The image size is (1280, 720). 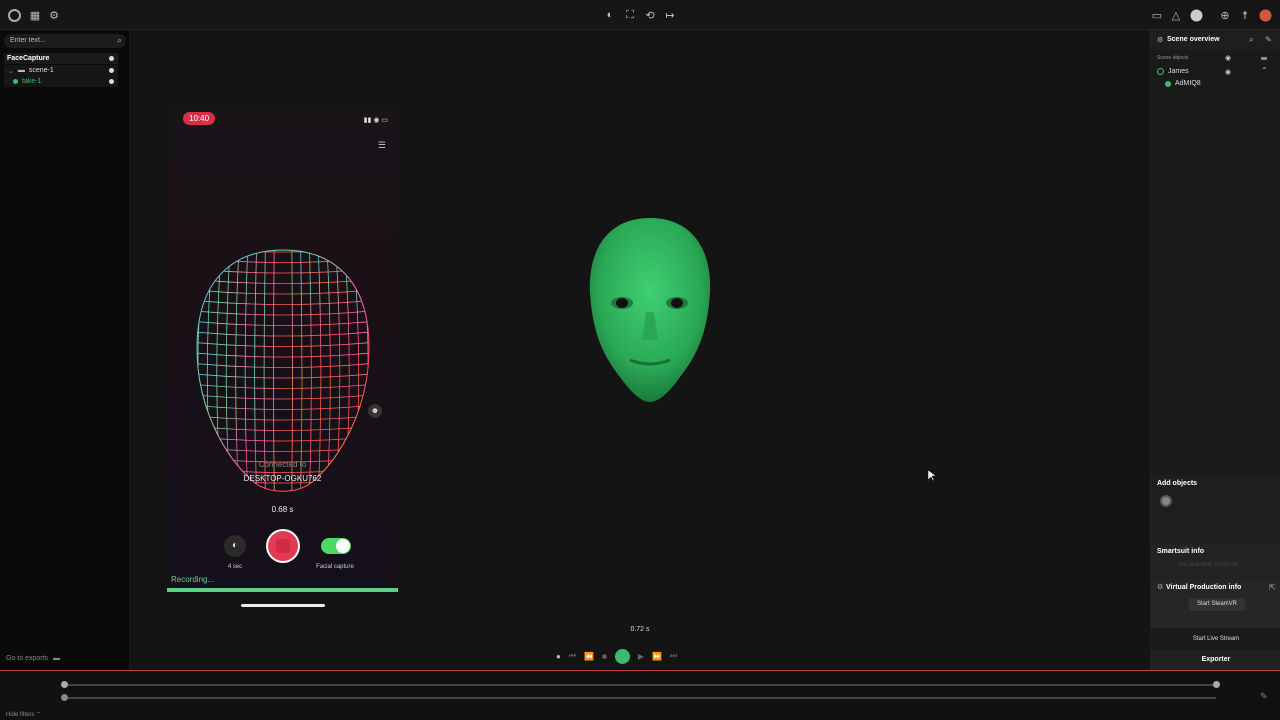 What do you see at coordinates (630, 15) in the screenshot?
I see `frame-icon: ⛶` at bounding box center [630, 15].